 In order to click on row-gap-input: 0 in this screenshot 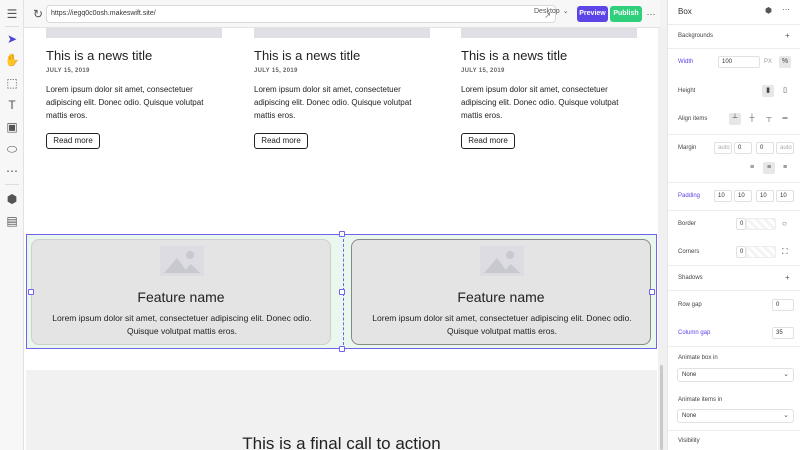, I will do `click(783, 305)`.